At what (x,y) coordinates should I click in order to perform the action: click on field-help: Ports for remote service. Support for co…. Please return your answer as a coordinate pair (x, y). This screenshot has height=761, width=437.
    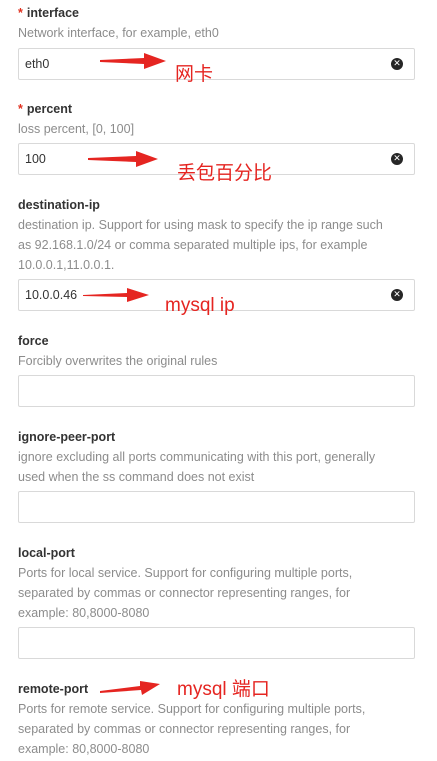
    Looking at the image, I should click on (192, 729).